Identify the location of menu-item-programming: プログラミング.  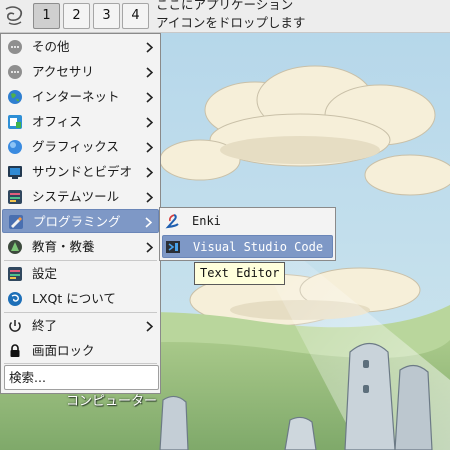
(80, 221).